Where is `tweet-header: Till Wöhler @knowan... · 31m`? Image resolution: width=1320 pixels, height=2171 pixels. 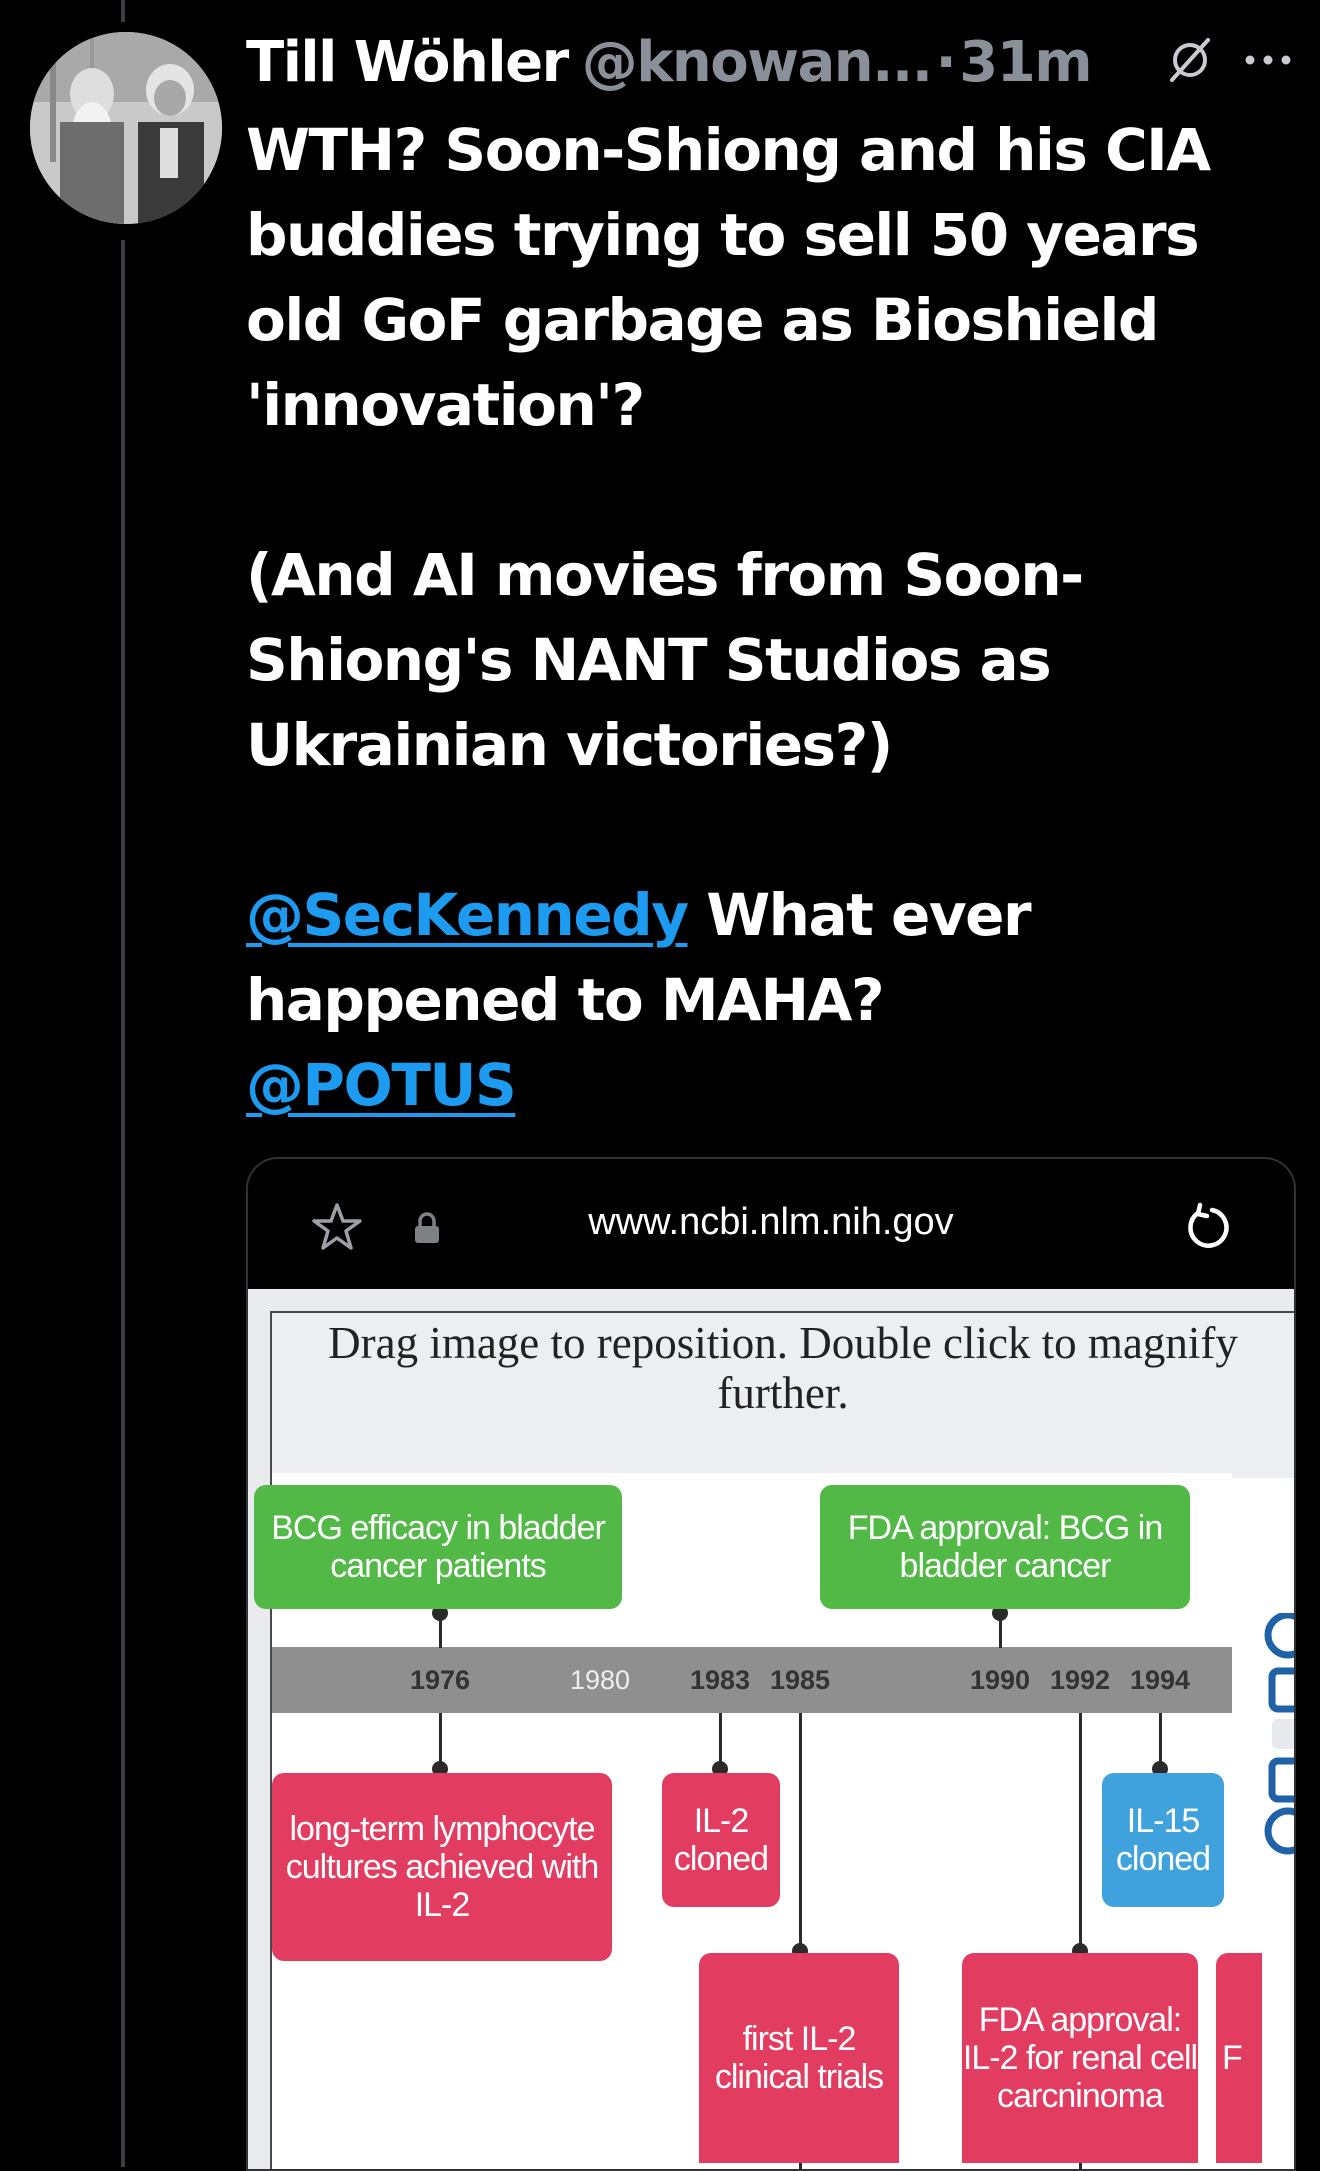 tweet-header: Till Wöhler @knowan... · 31m is located at coordinates (773, 62).